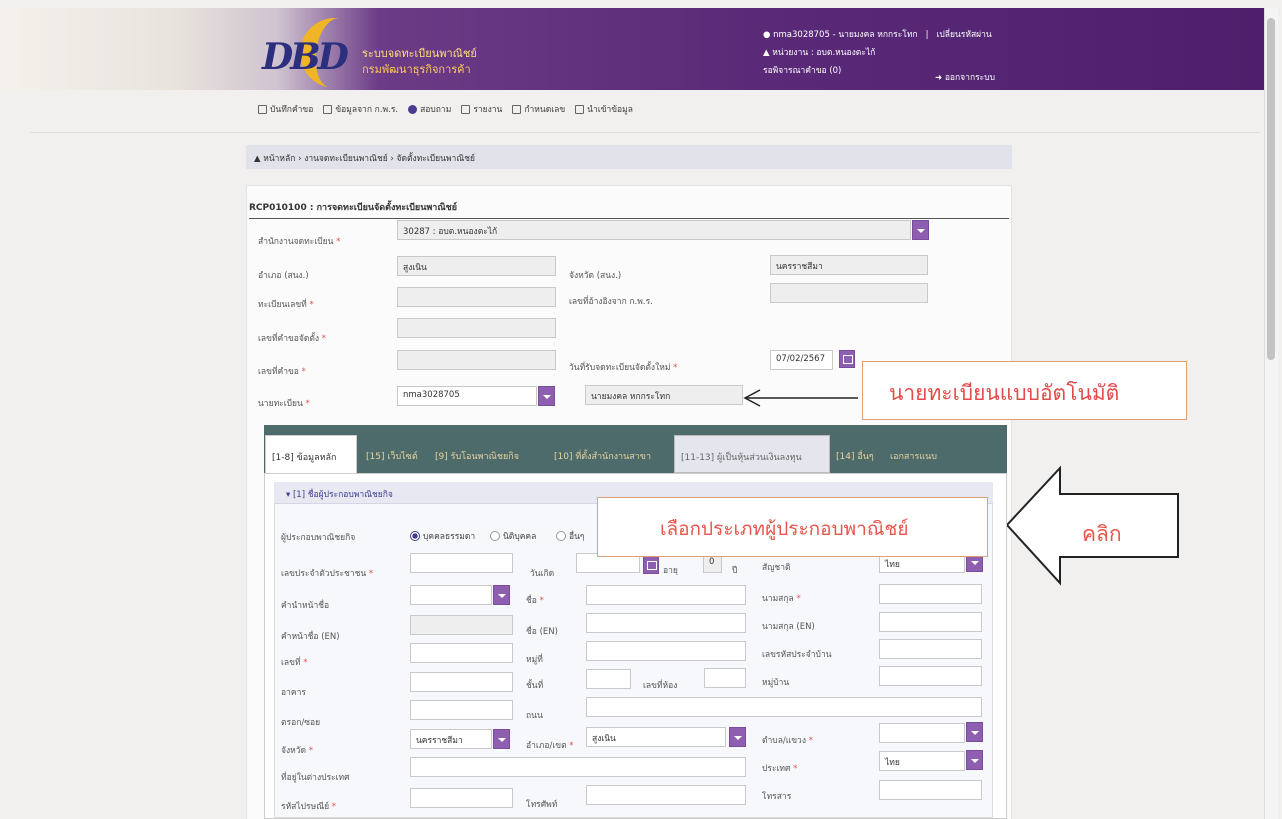 This screenshot has height=819, width=1282. Describe the element at coordinates (777, 797) in the screenshot. I see `fax-label: โทรสาร` at that location.